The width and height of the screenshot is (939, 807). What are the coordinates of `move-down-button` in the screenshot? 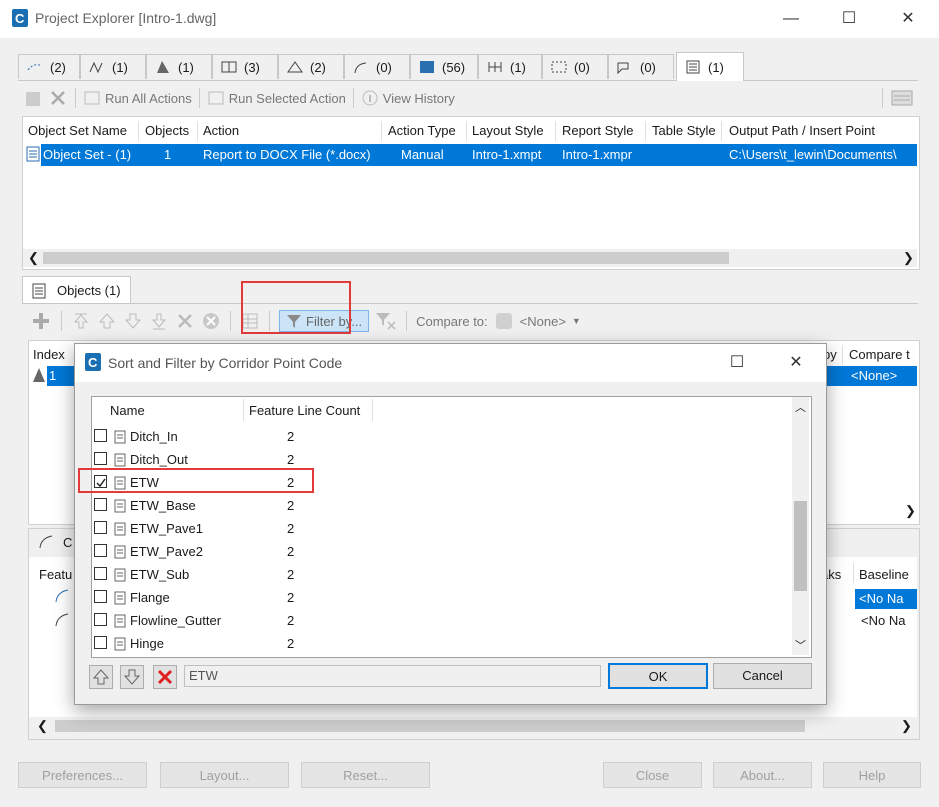 It's located at (132, 677).